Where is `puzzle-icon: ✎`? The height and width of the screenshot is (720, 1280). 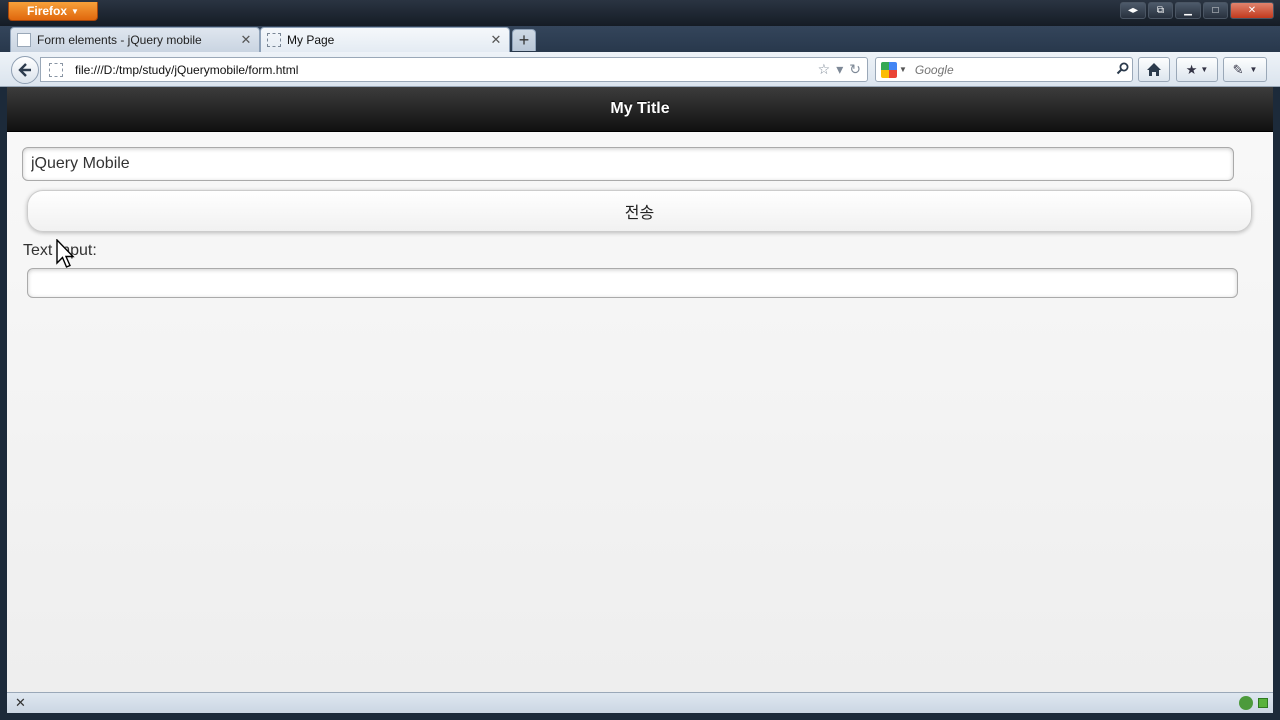 puzzle-icon: ✎ is located at coordinates (1238, 69).